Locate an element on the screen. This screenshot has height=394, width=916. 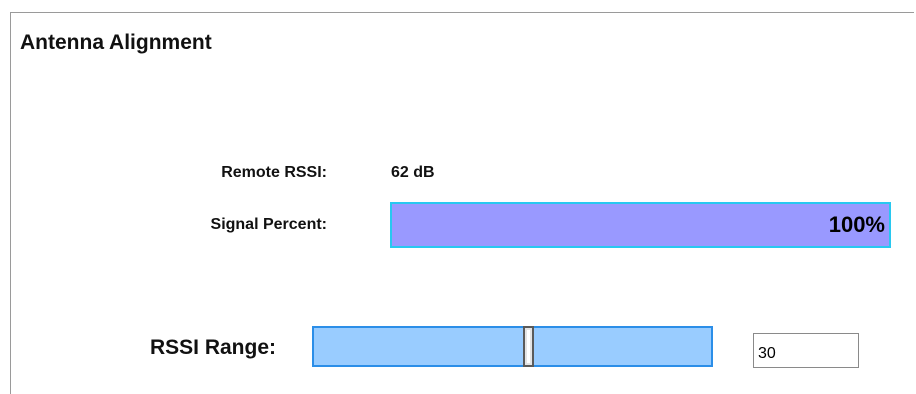
rssi-range-label: RSSI Range: is located at coordinates (212, 347).